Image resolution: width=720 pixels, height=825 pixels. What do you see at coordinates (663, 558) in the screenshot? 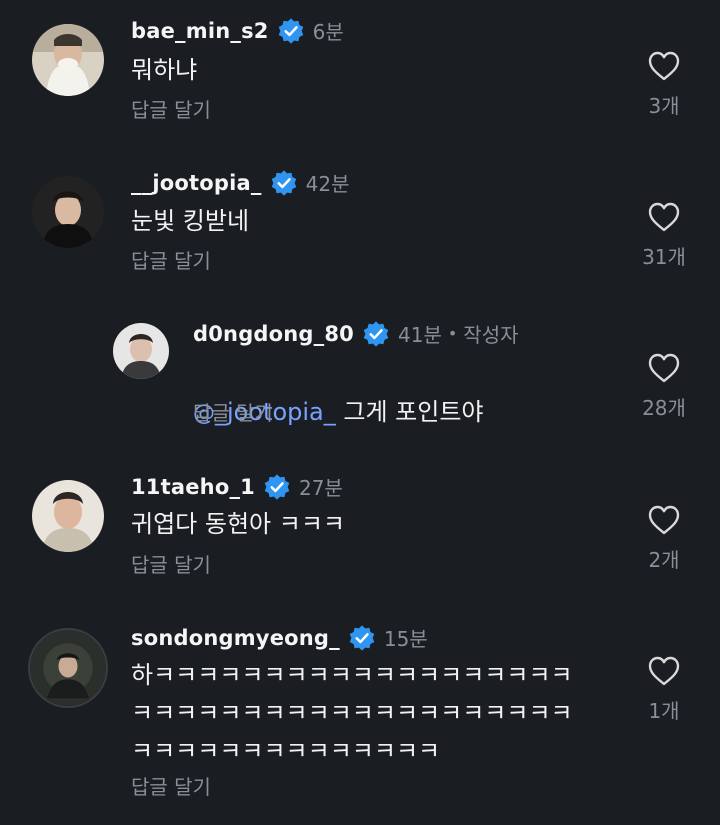
I see `like-count: 2개` at bounding box center [663, 558].